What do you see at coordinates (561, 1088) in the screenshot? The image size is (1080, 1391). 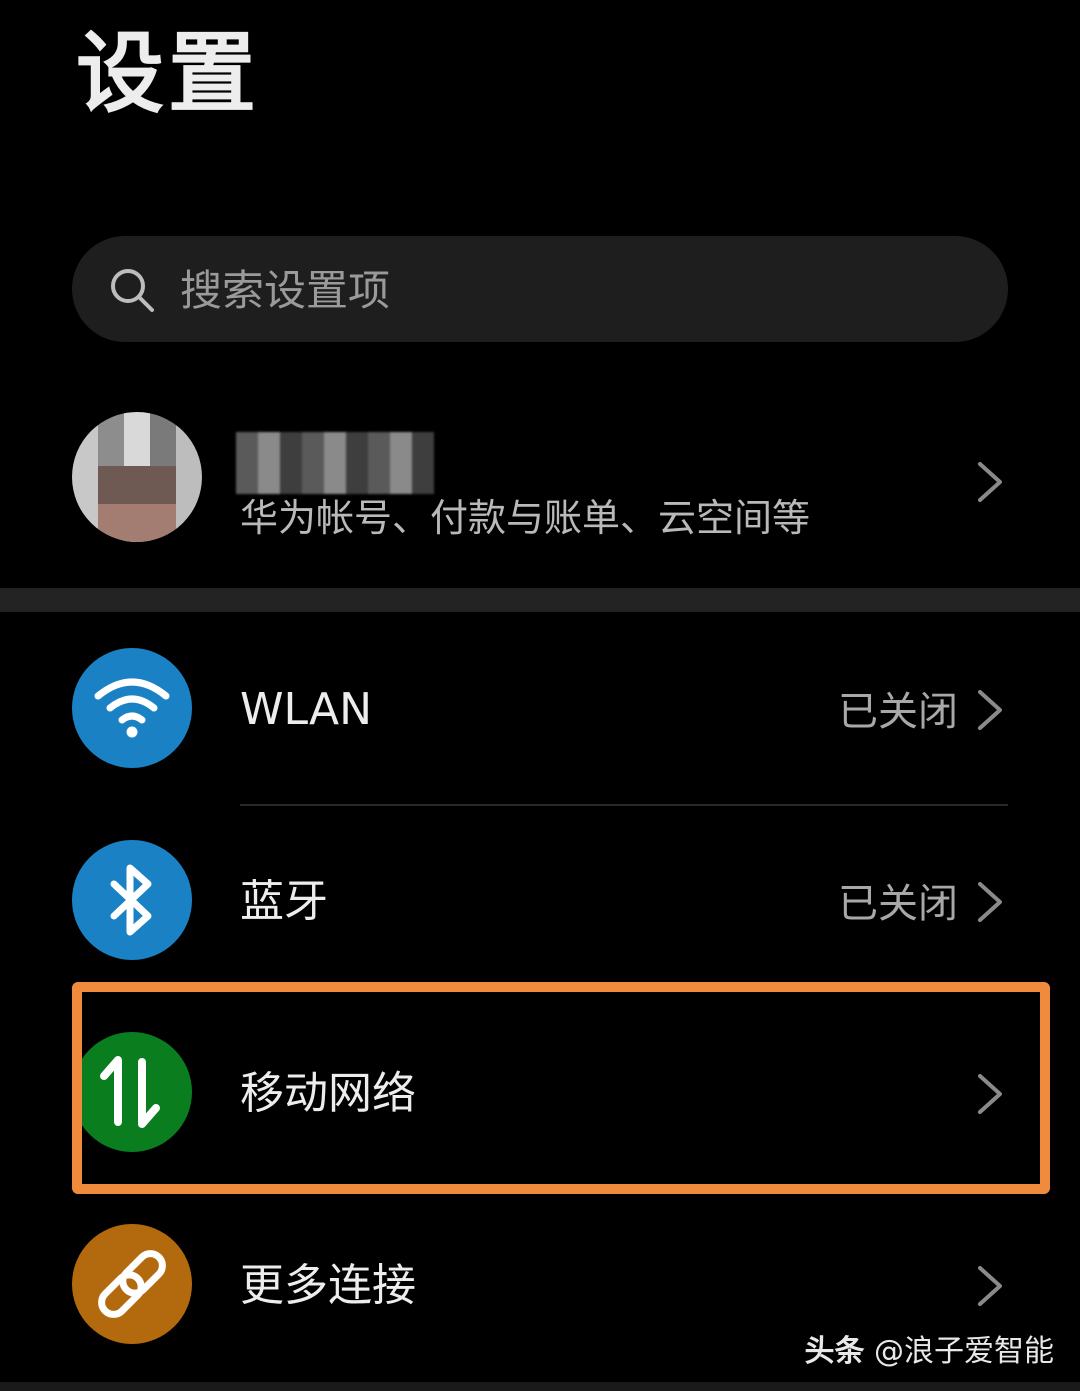 I see `highlight-box` at bounding box center [561, 1088].